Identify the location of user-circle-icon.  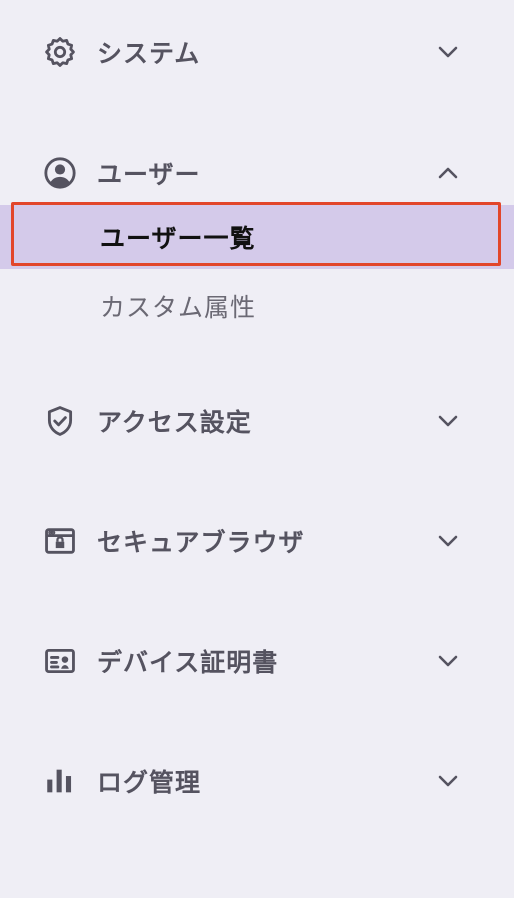
(60, 173).